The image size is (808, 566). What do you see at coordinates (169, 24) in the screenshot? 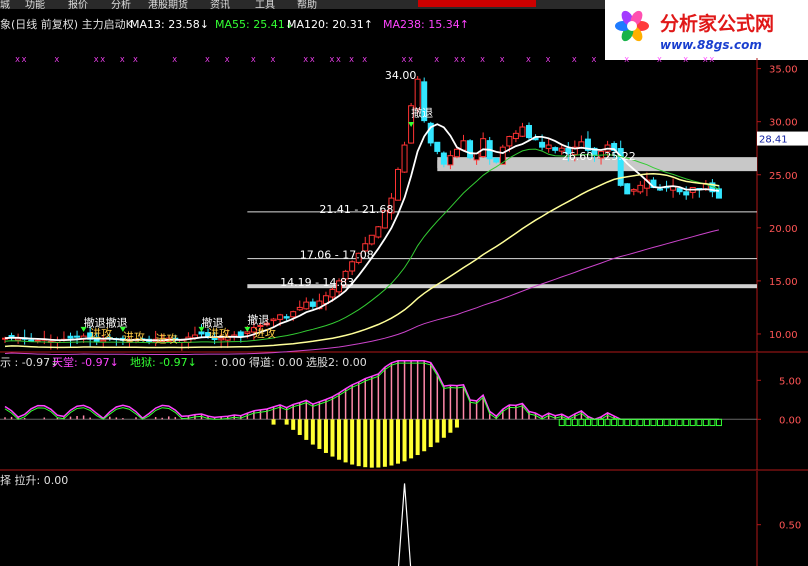
I see `main-header-item: MA13: 23.58↓` at bounding box center [169, 24].